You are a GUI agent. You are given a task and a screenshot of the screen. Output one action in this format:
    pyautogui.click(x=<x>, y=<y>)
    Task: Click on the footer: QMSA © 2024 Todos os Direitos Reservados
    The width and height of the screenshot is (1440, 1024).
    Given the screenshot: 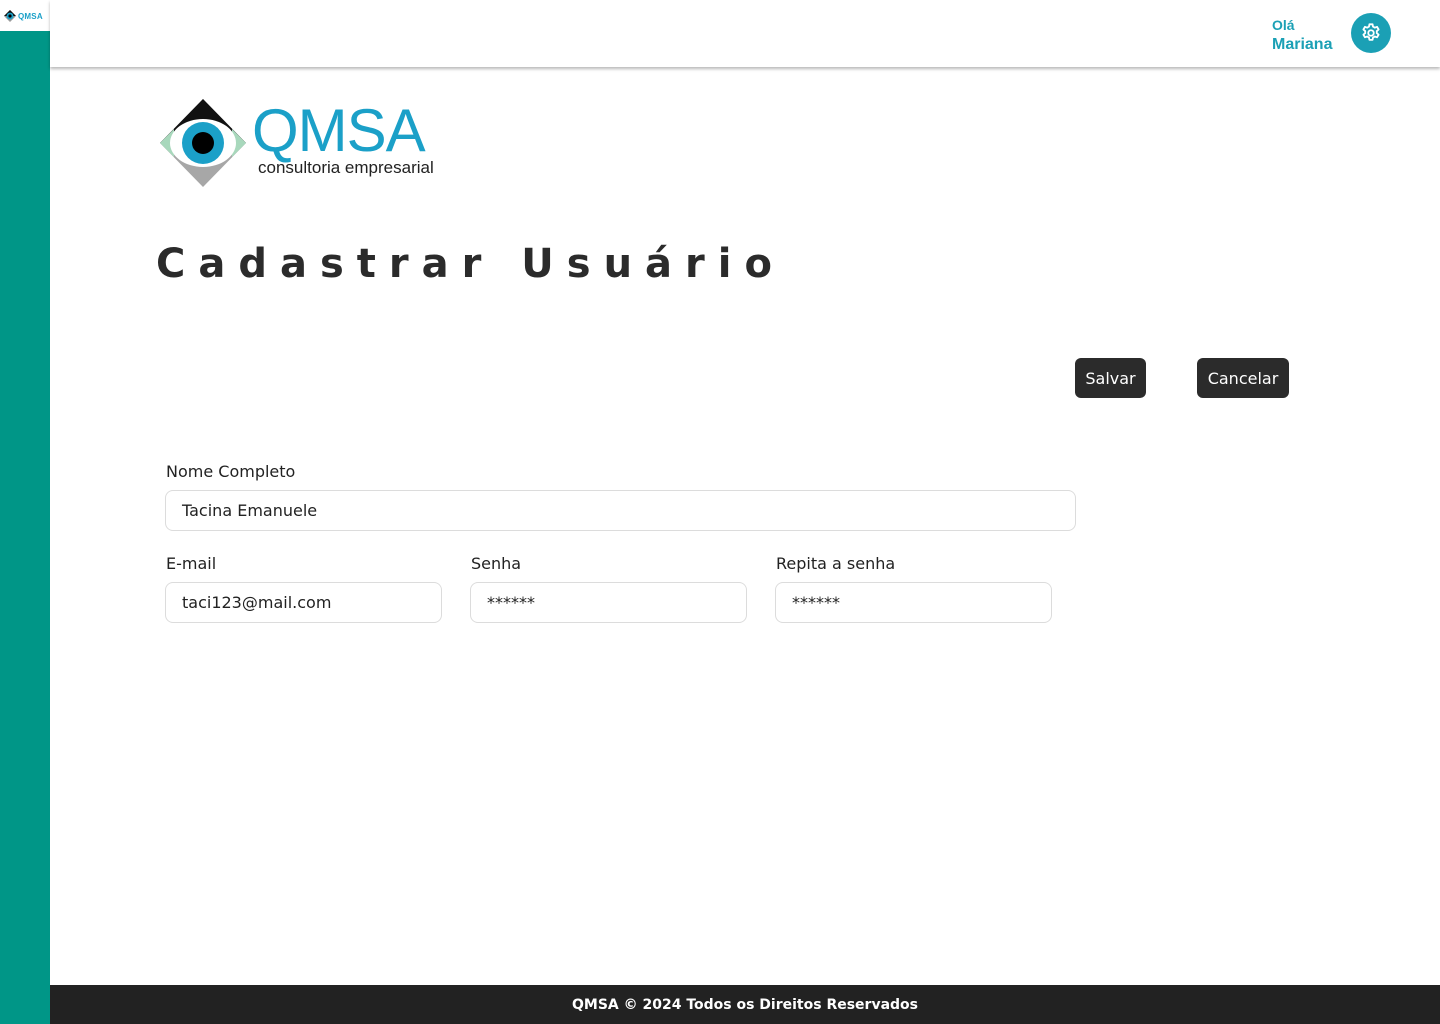 What is the action you would take?
    pyautogui.click(x=745, y=1004)
    